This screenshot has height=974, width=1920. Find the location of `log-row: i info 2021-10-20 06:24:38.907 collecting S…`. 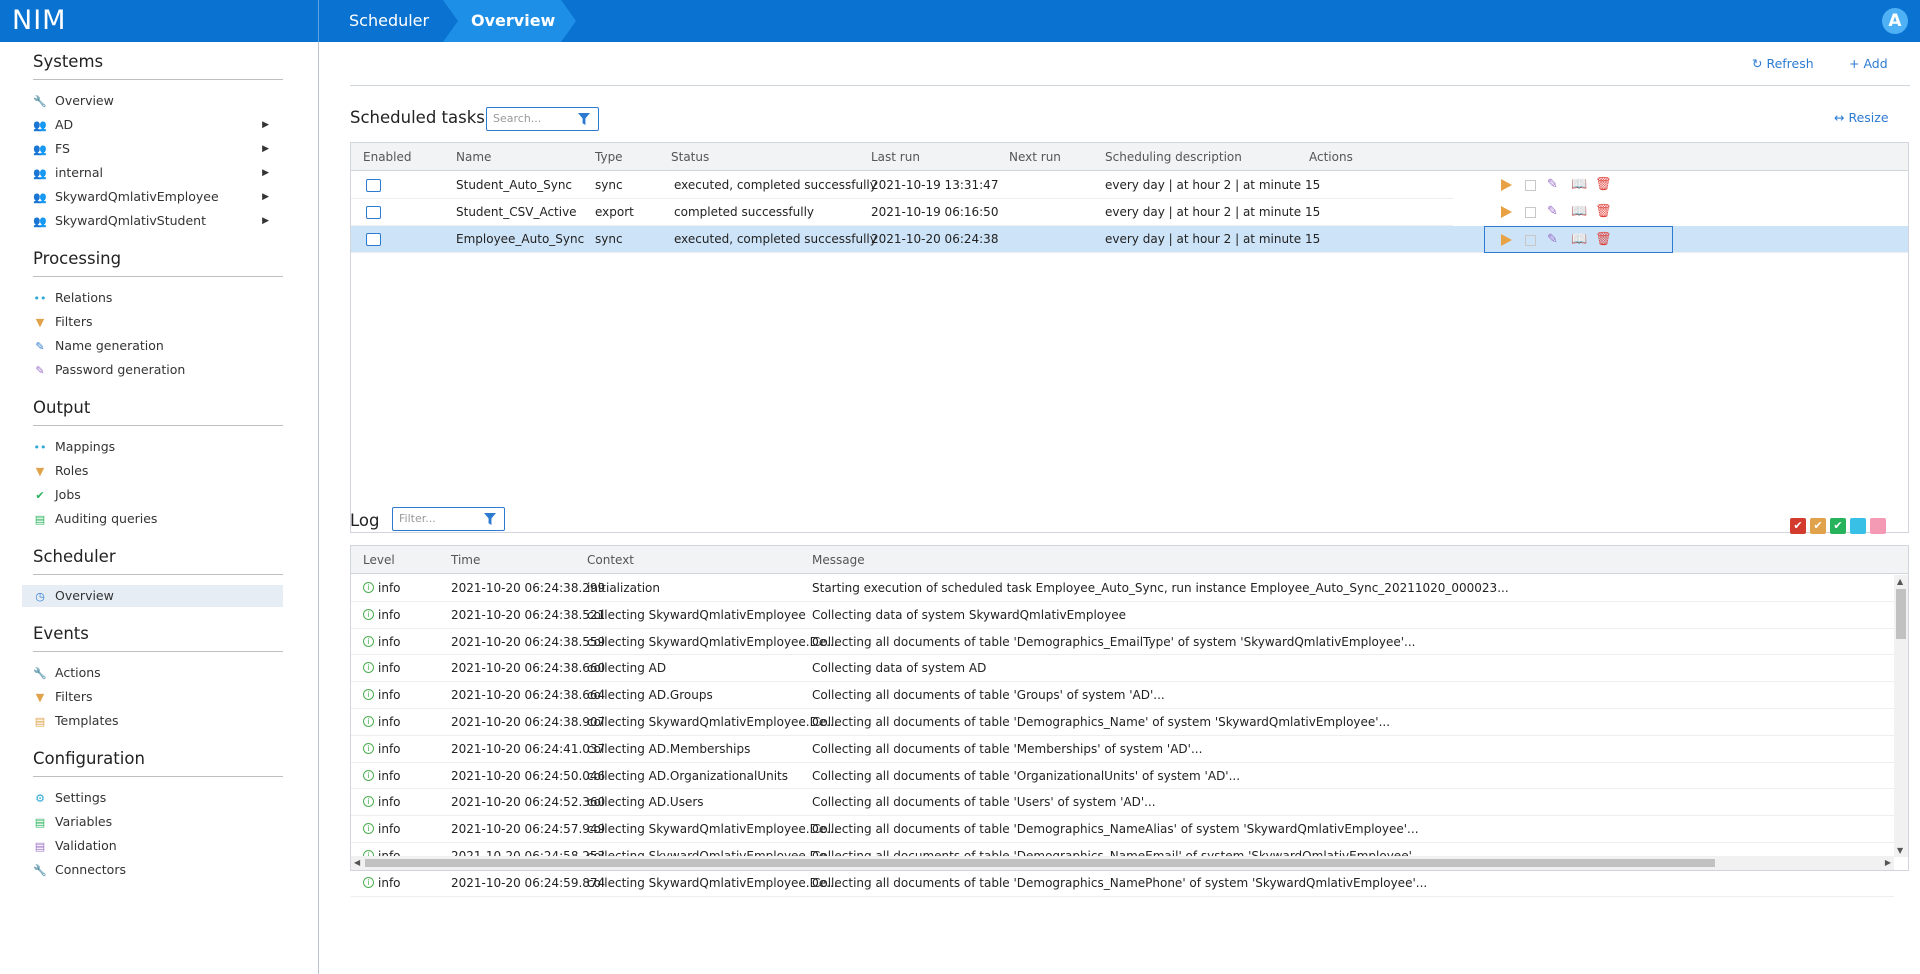

log-row: i info 2021-10-20 06:24:38.907 collecting S… is located at coordinates (1122, 722).